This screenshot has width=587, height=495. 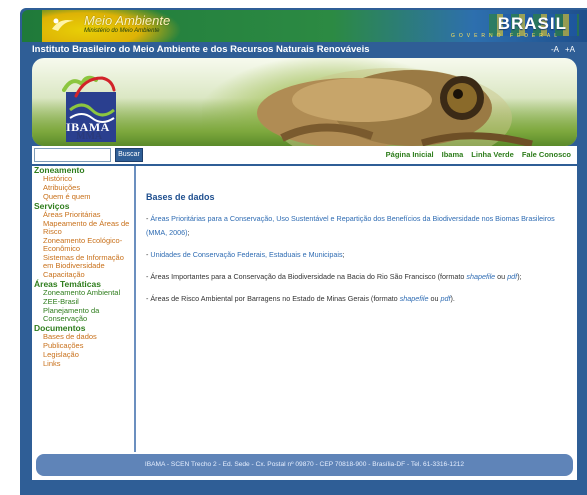 What do you see at coordinates (519, 276) in the screenshot?
I see `item-suffix: );` at bounding box center [519, 276].